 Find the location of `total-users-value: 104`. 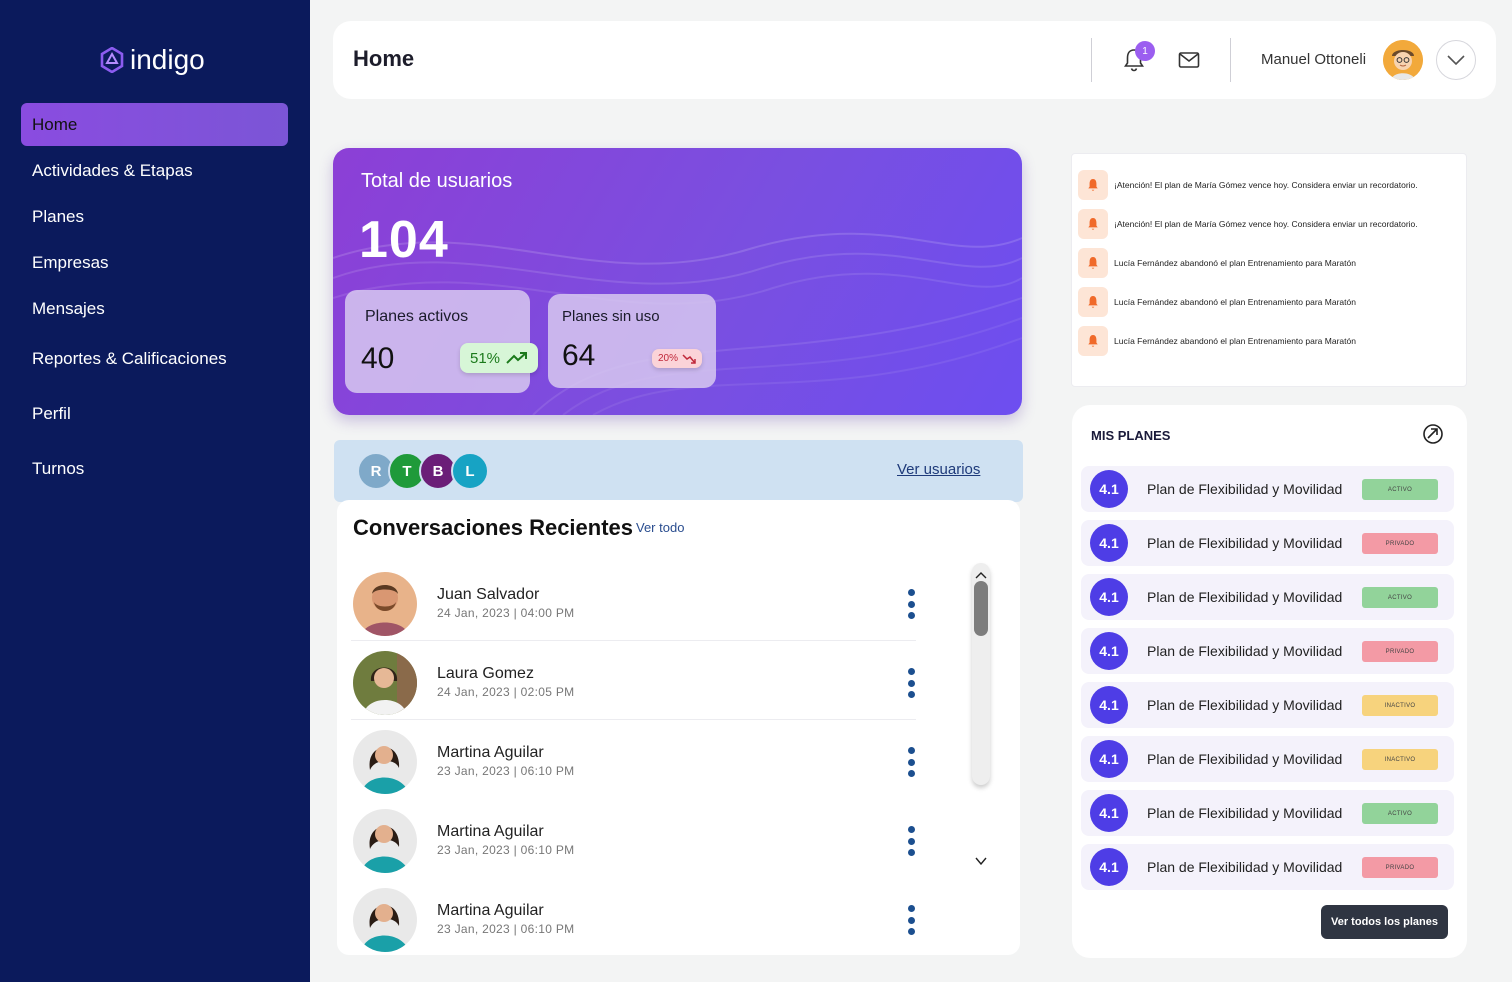

total-users-value: 104 is located at coordinates (404, 240).